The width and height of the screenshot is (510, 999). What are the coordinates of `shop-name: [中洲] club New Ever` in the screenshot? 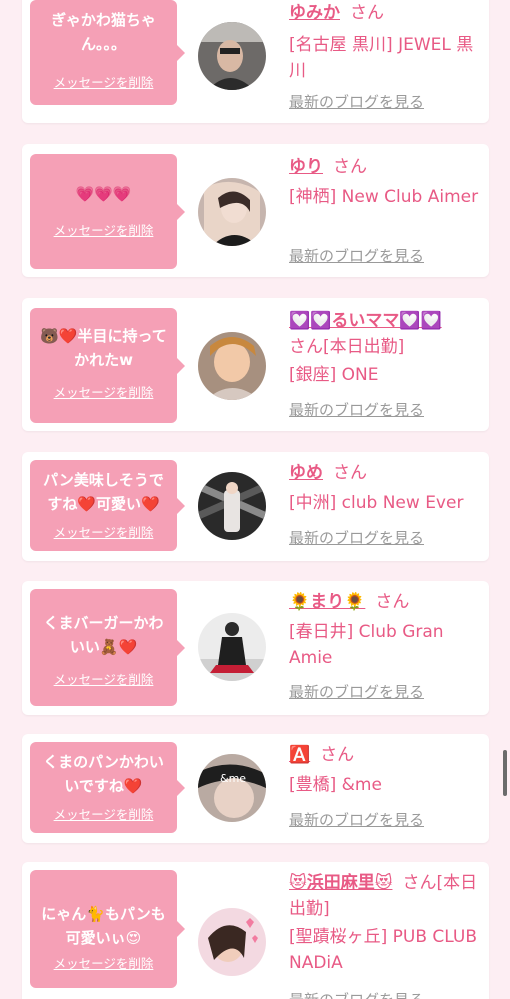 It's located at (376, 503).